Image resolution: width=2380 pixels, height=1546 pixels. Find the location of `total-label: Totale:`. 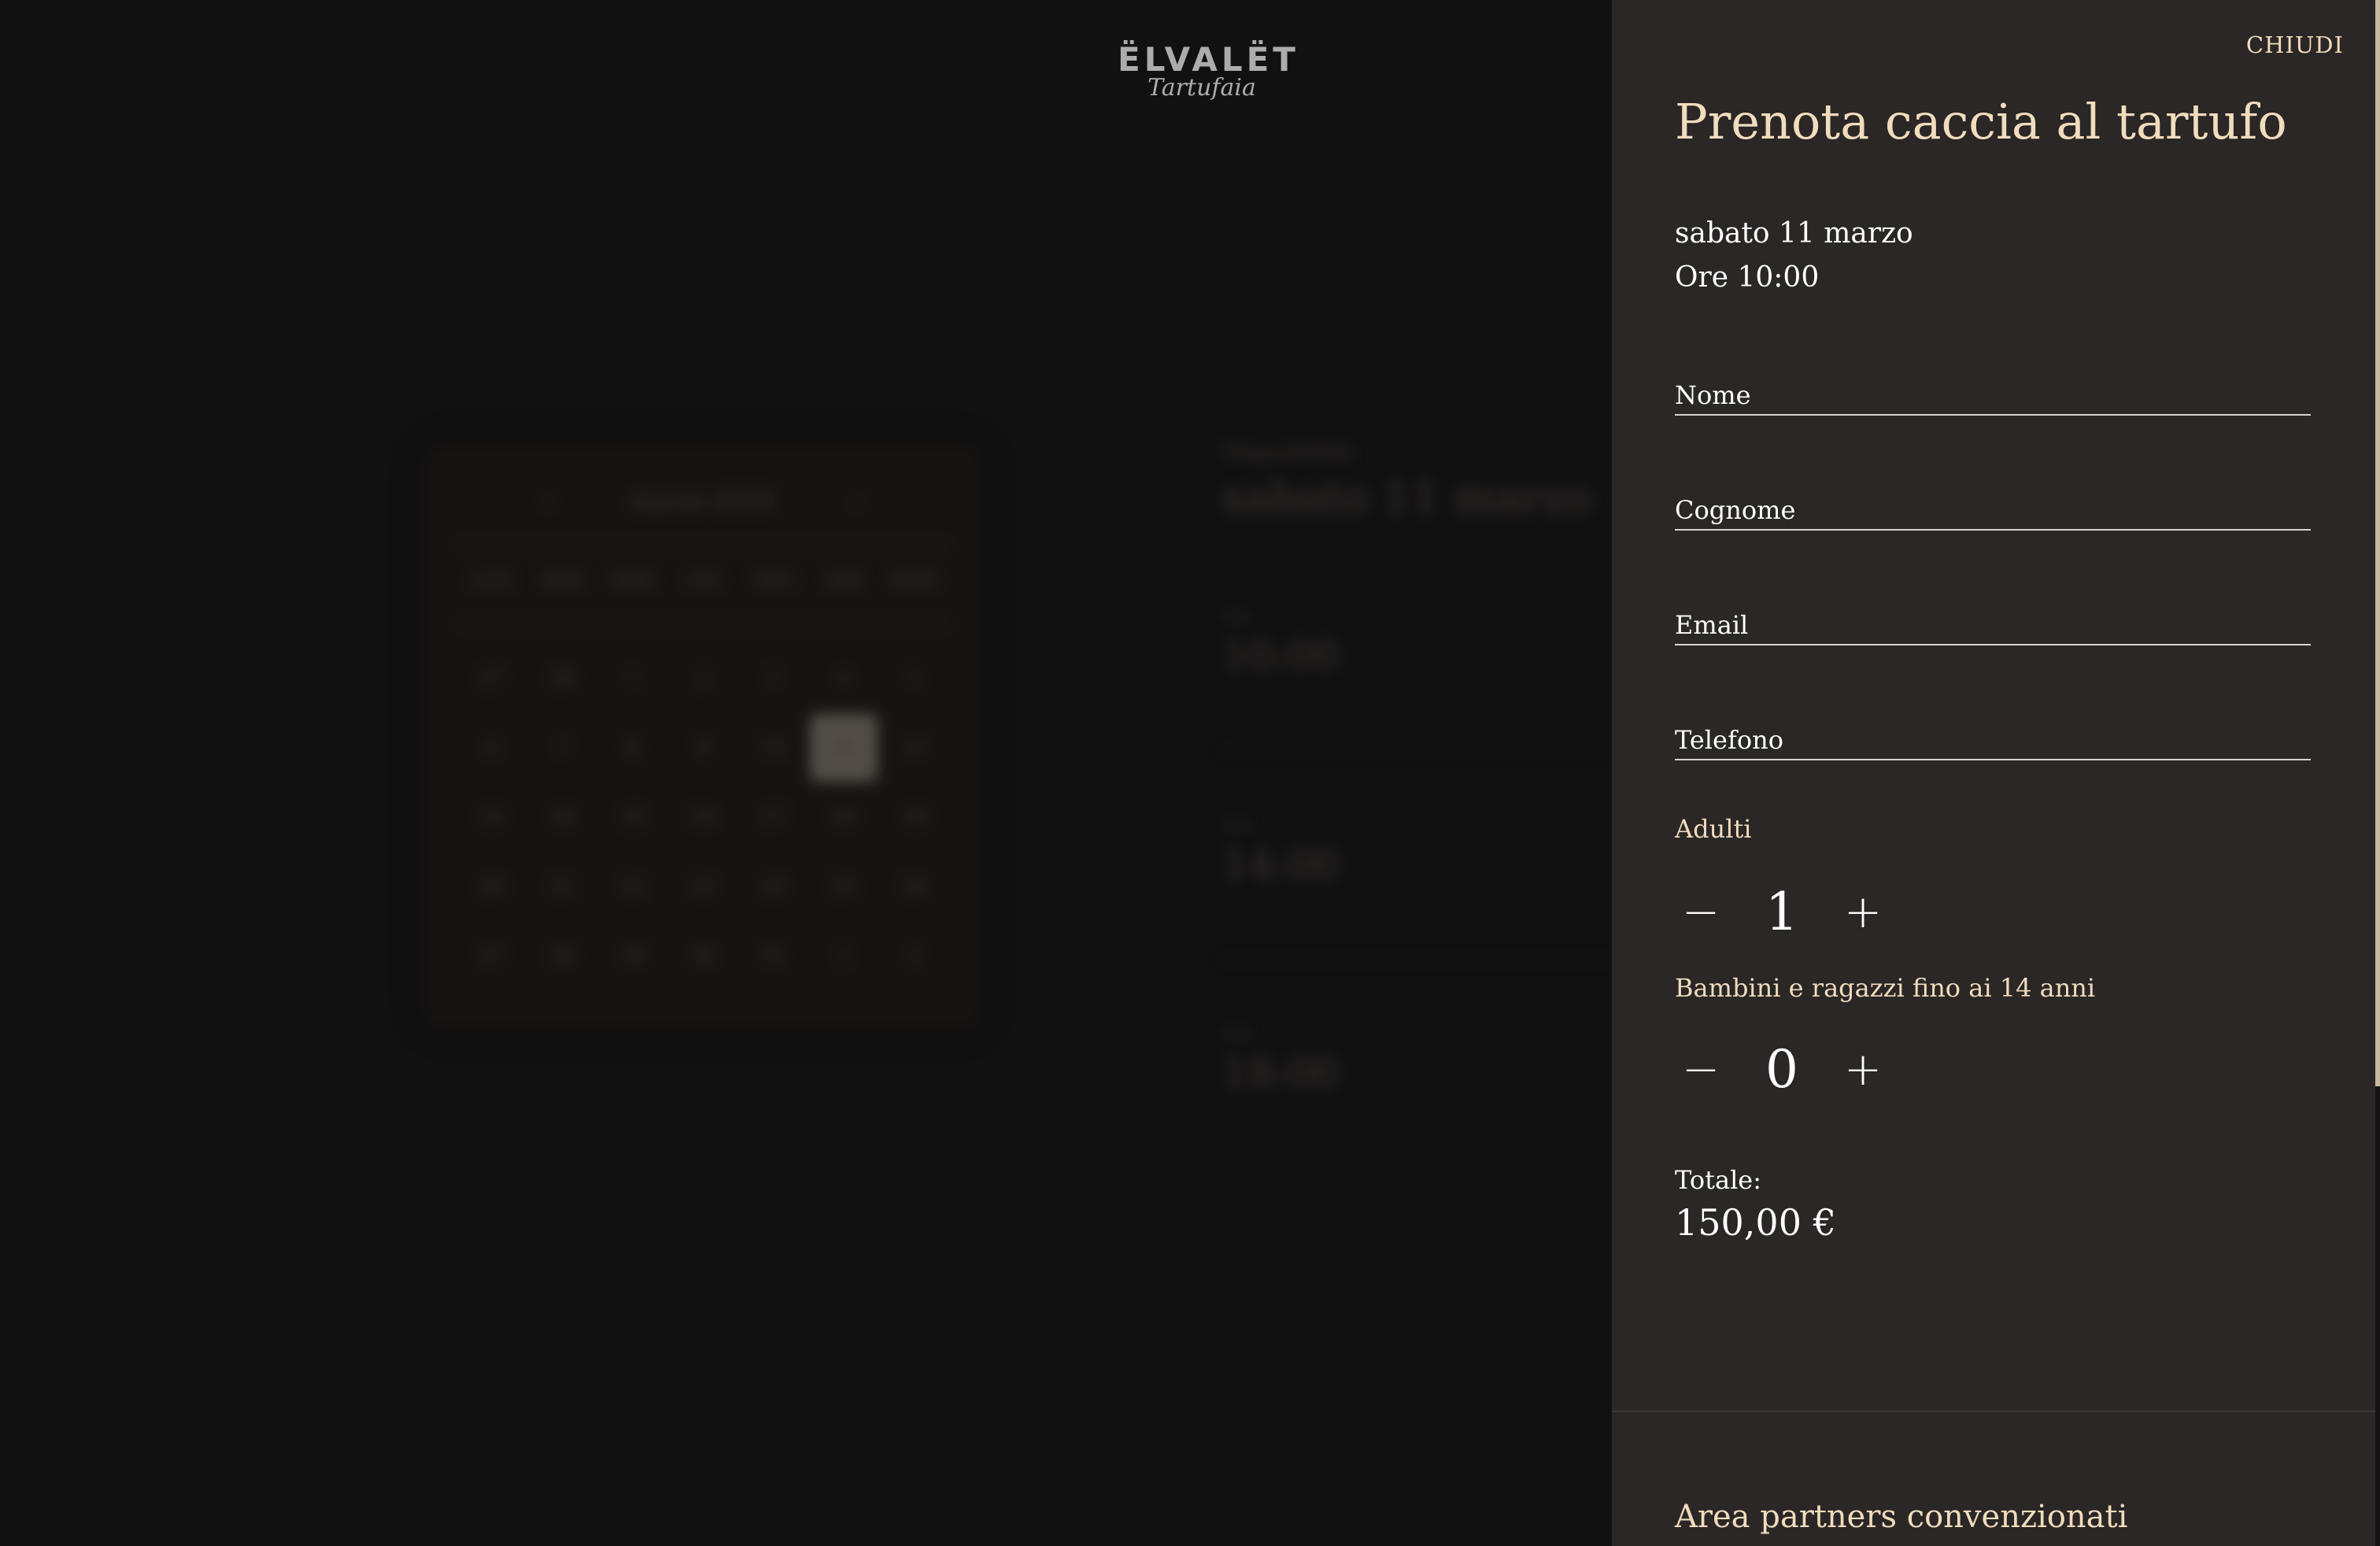

total-label: Totale: is located at coordinates (1718, 1180).